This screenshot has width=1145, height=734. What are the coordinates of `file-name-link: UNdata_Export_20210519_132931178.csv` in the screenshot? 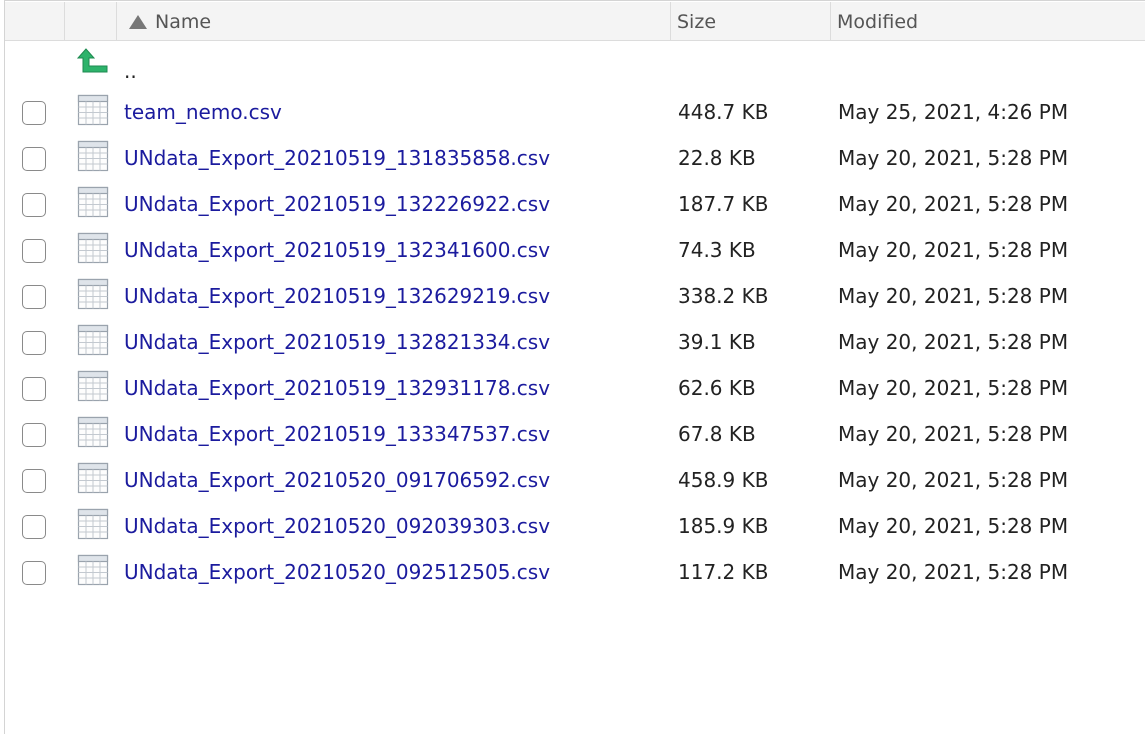 It's located at (337, 388).